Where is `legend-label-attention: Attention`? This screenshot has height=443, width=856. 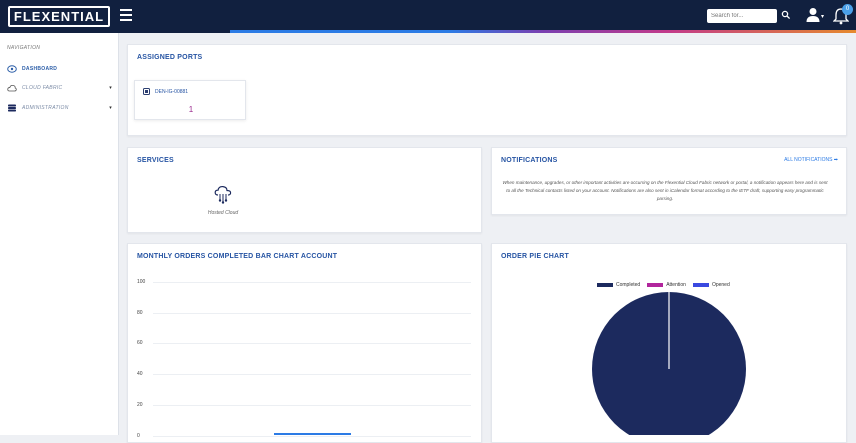
legend-label-attention: Attention is located at coordinates (676, 285).